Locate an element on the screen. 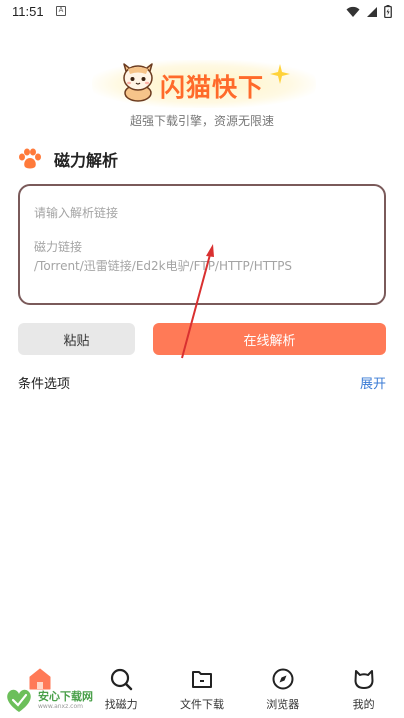 This screenshot has width=404, height=718. paste-button: 粘贴 is located at coordinates (76, 339).